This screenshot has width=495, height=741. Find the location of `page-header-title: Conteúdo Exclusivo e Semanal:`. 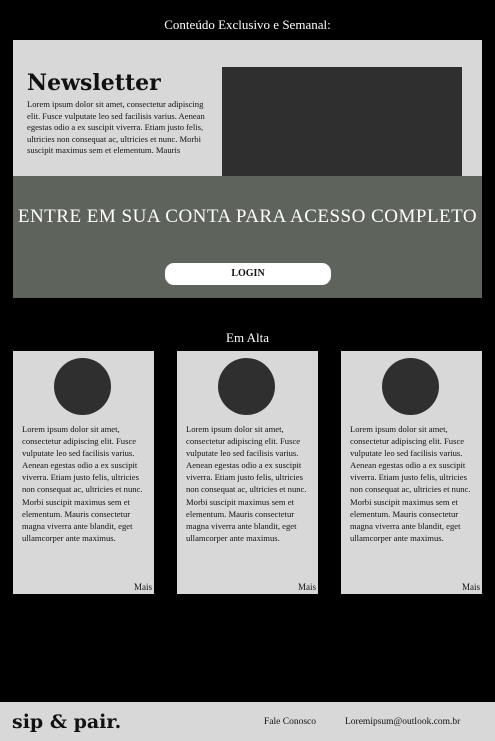

page-header-title: Conteúdo Exclusivo e Semanal: is located at coordinates (247, 24).